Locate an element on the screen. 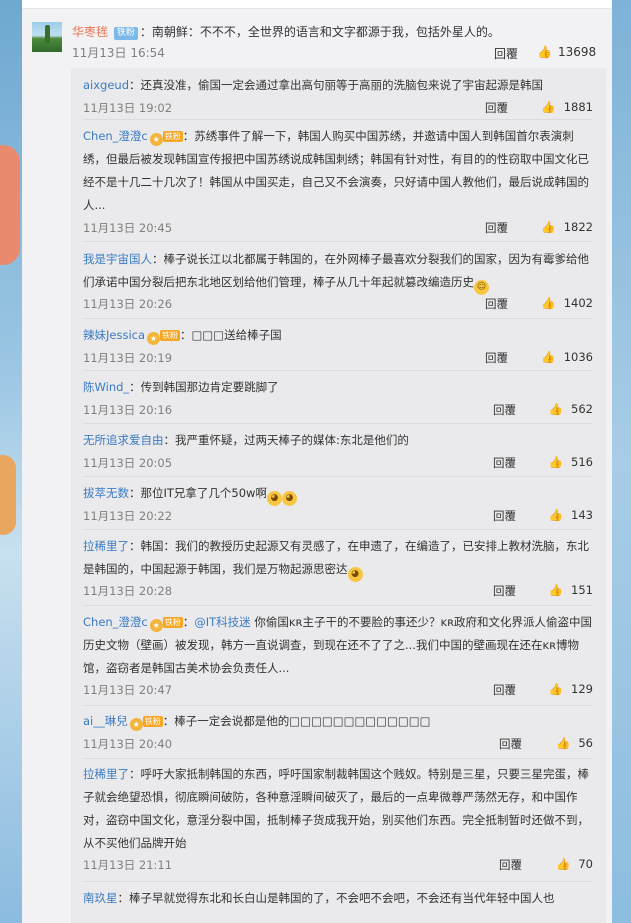  emoji-icon: ☺ is located at coordinates (481, 287).